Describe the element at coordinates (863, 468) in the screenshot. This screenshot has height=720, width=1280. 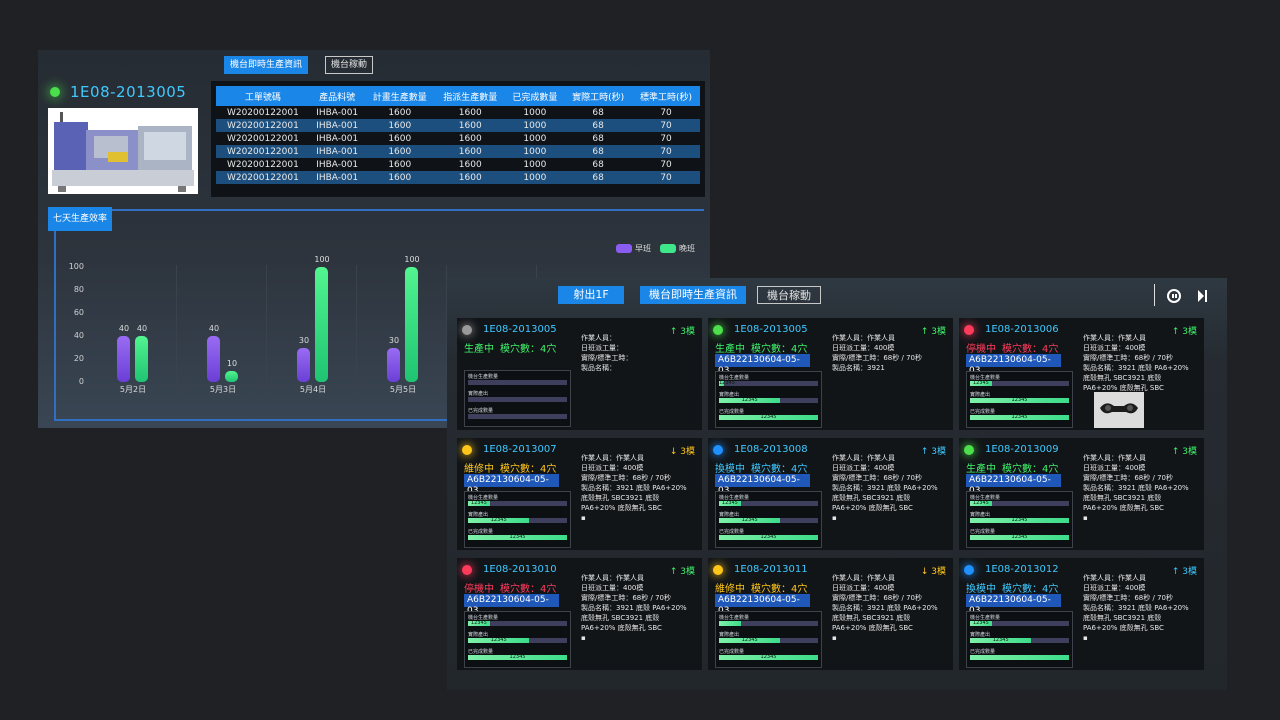
I see `info-line: 日班派工量：400模` at that location.